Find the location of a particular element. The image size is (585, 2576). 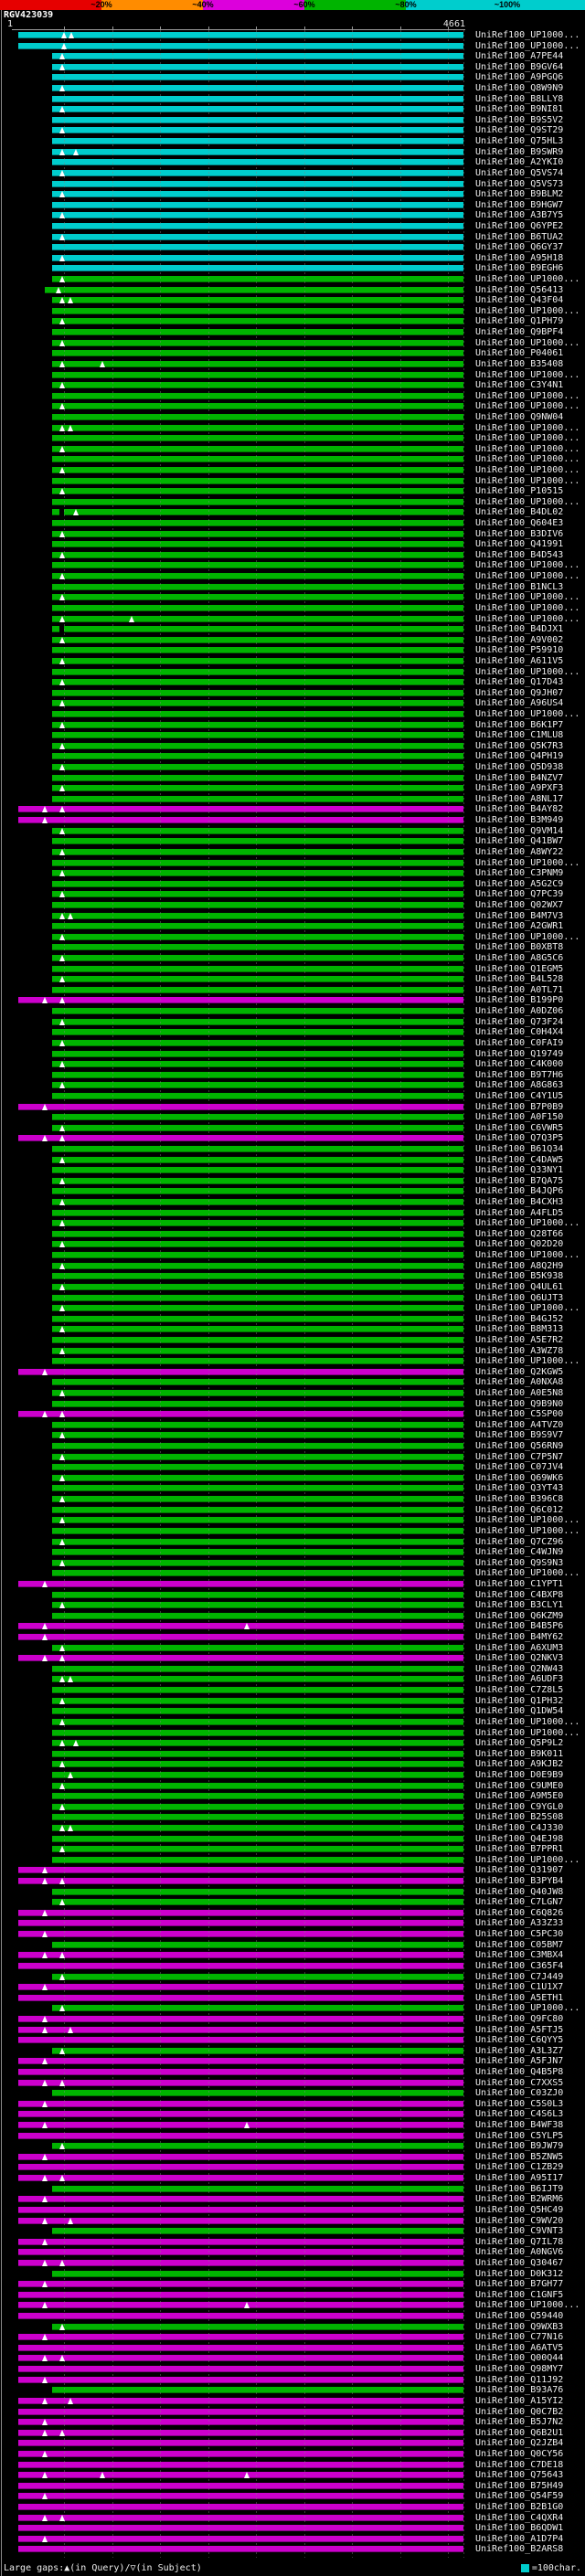

hit-label: UniRef100_Q6YPE2 is located at coordinates (519, 226).